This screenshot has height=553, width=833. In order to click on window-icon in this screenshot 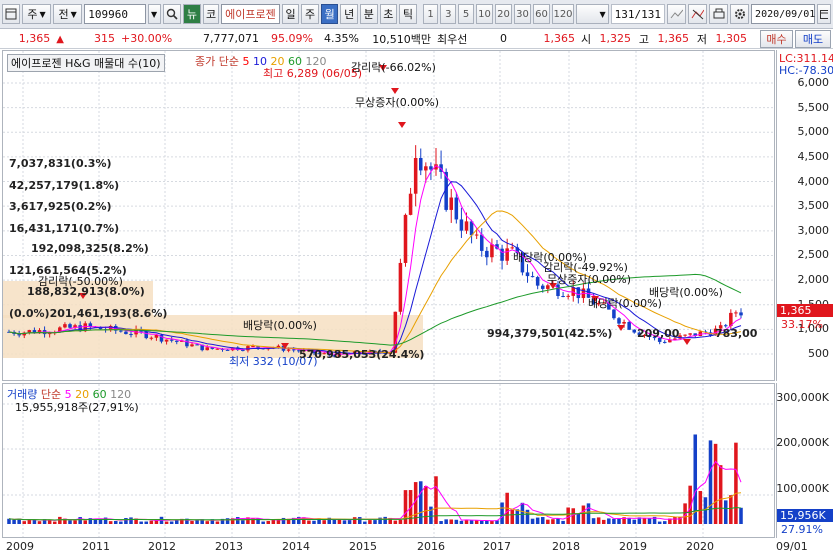, I will do `click(11, 14)`.